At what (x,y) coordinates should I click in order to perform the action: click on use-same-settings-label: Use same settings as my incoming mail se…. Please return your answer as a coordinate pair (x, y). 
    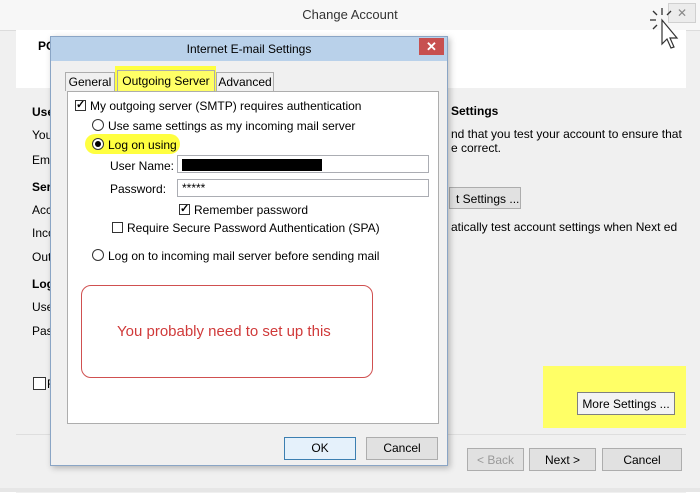
    Looking at the image, I should click on (232, 126).